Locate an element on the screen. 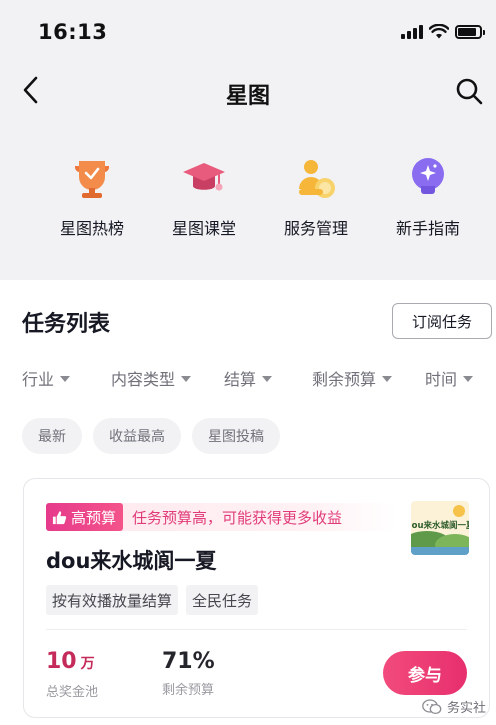  quick-links: 星图热榜 星图课堂 服务管理 新手指南 is located at coordinates (248, 197).